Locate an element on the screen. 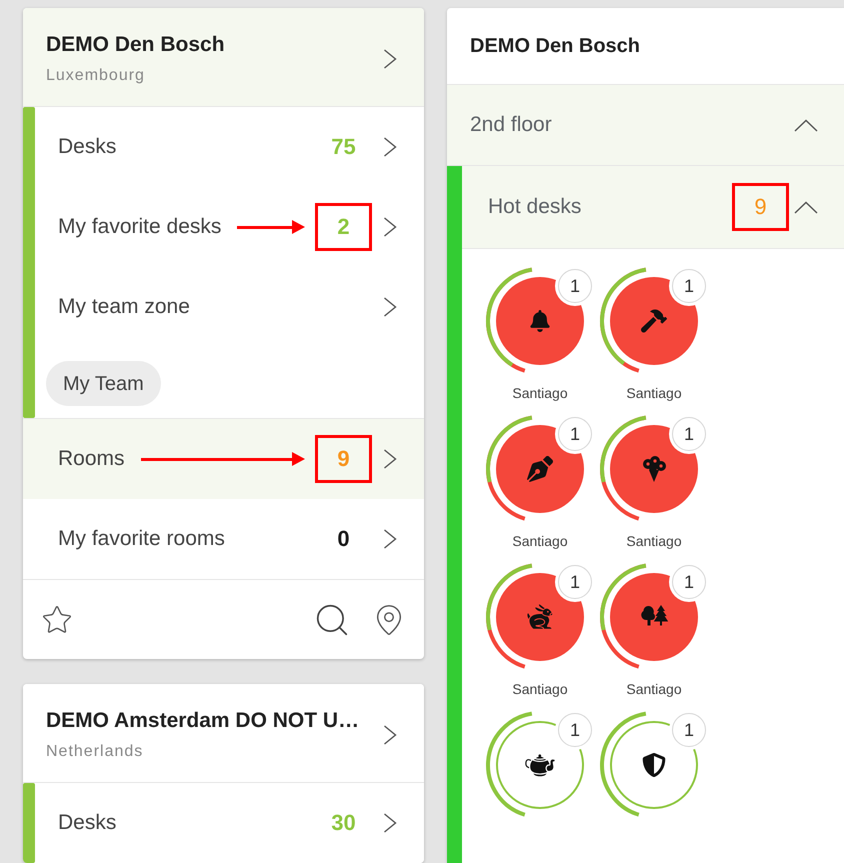 The image size is (844, 863). item-count: 9 is located at coordinates (343, 459).